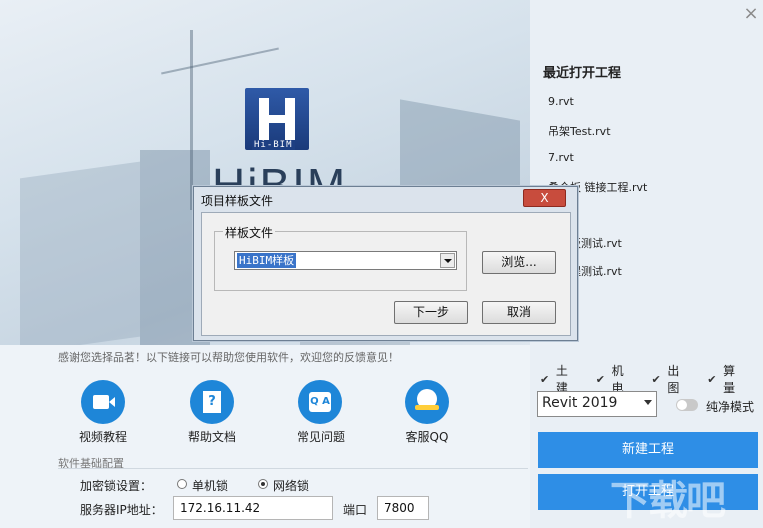  I want to click on help-doc-link: 帮助文档, so click(212, 436).